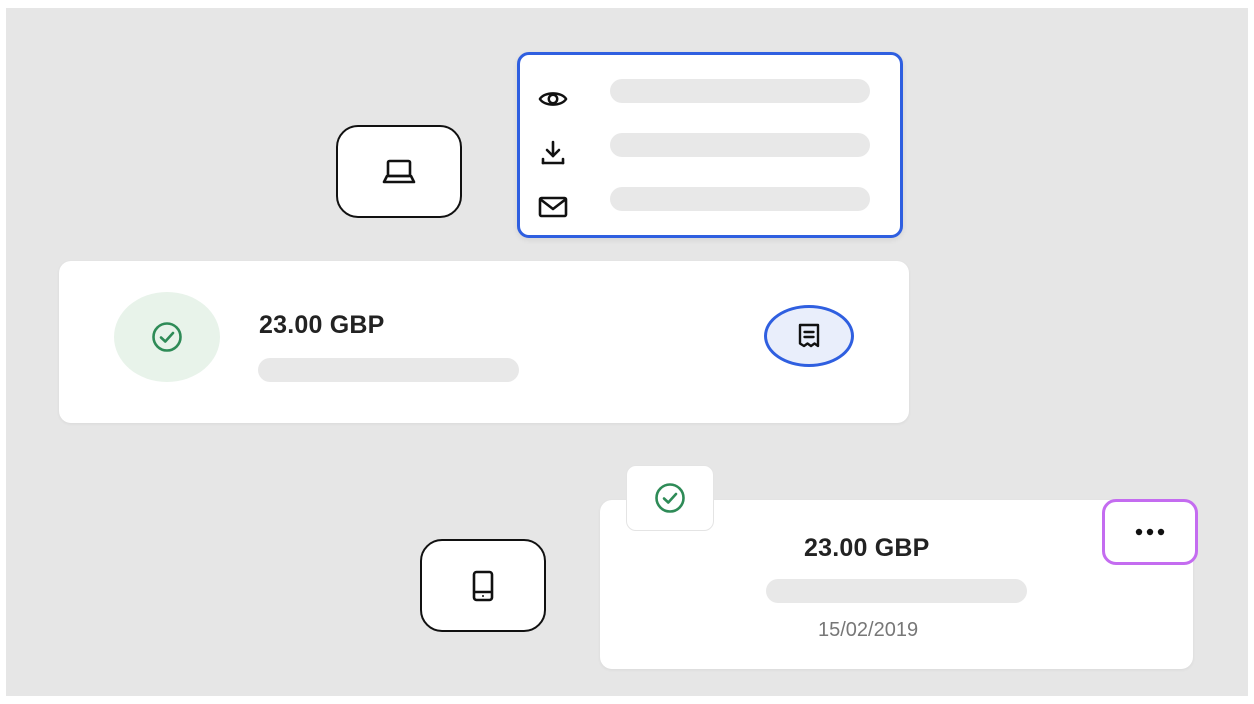  I want to click on mobile-device-tile, so click(483, 585).